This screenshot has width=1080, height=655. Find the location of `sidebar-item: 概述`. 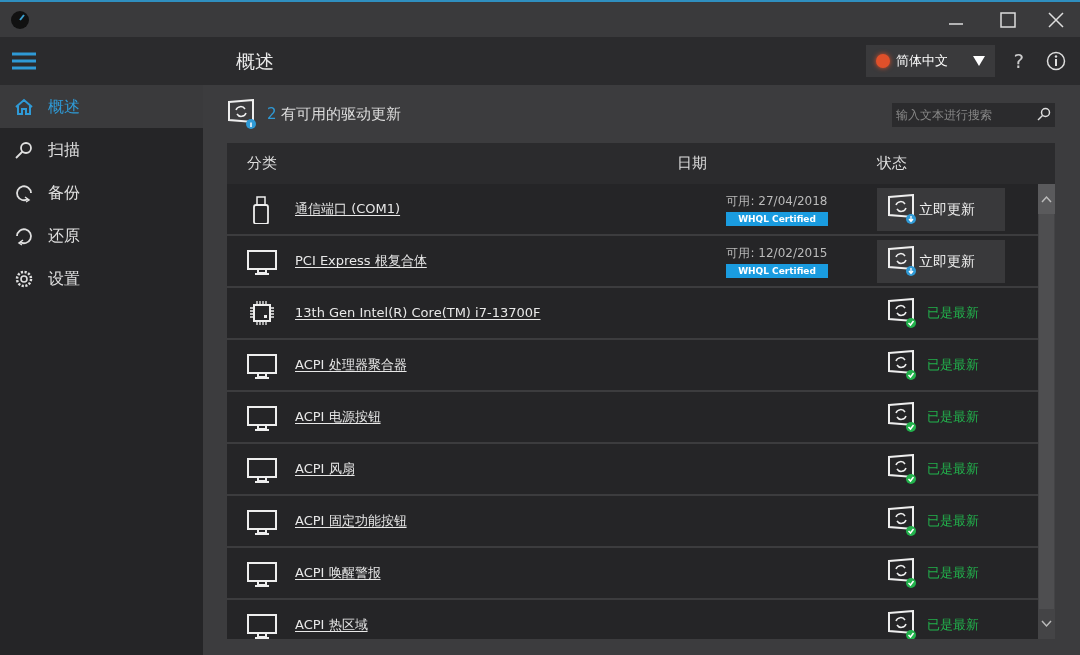

sidebar-item: 概述 is located at coordinates (101, 106).